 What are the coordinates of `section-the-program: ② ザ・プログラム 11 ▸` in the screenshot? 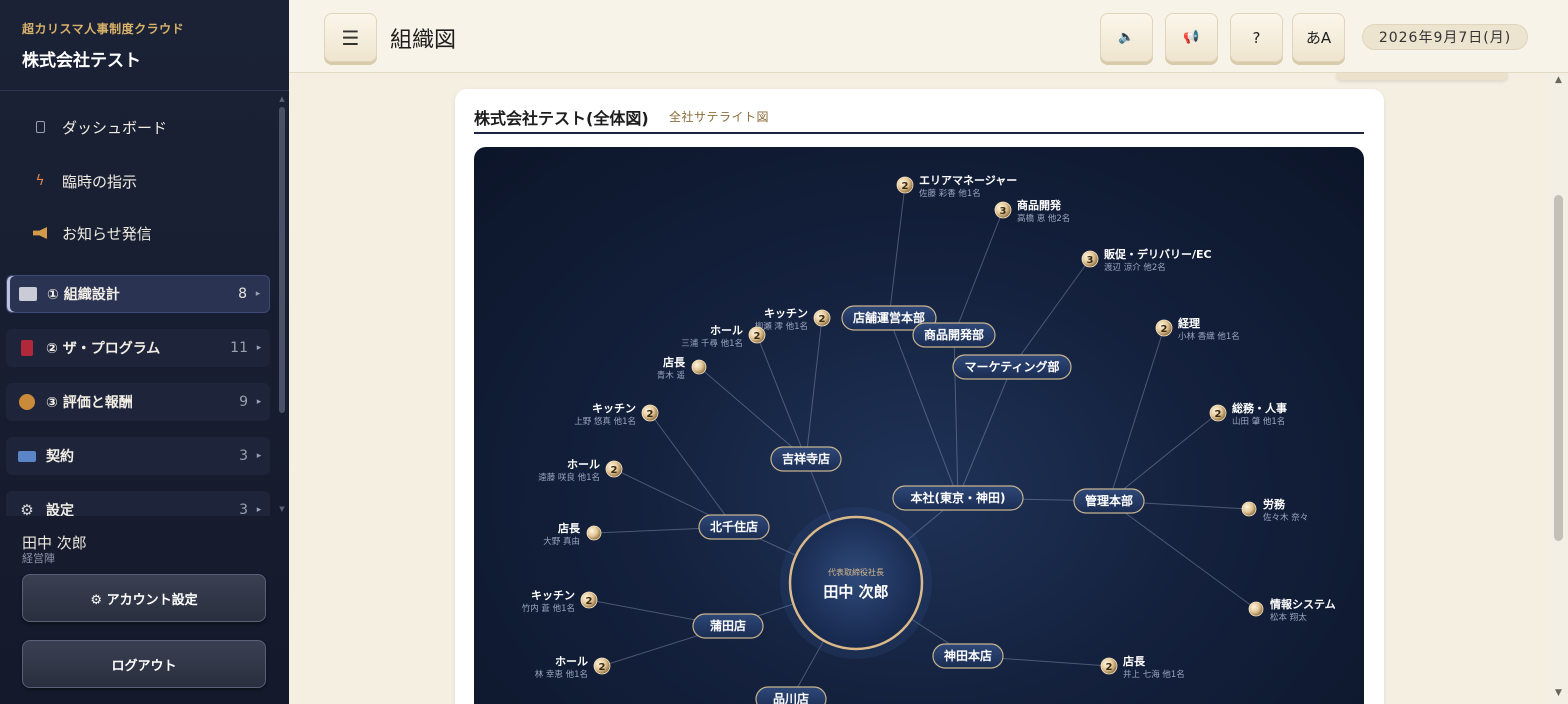 It's located at (138, 348).